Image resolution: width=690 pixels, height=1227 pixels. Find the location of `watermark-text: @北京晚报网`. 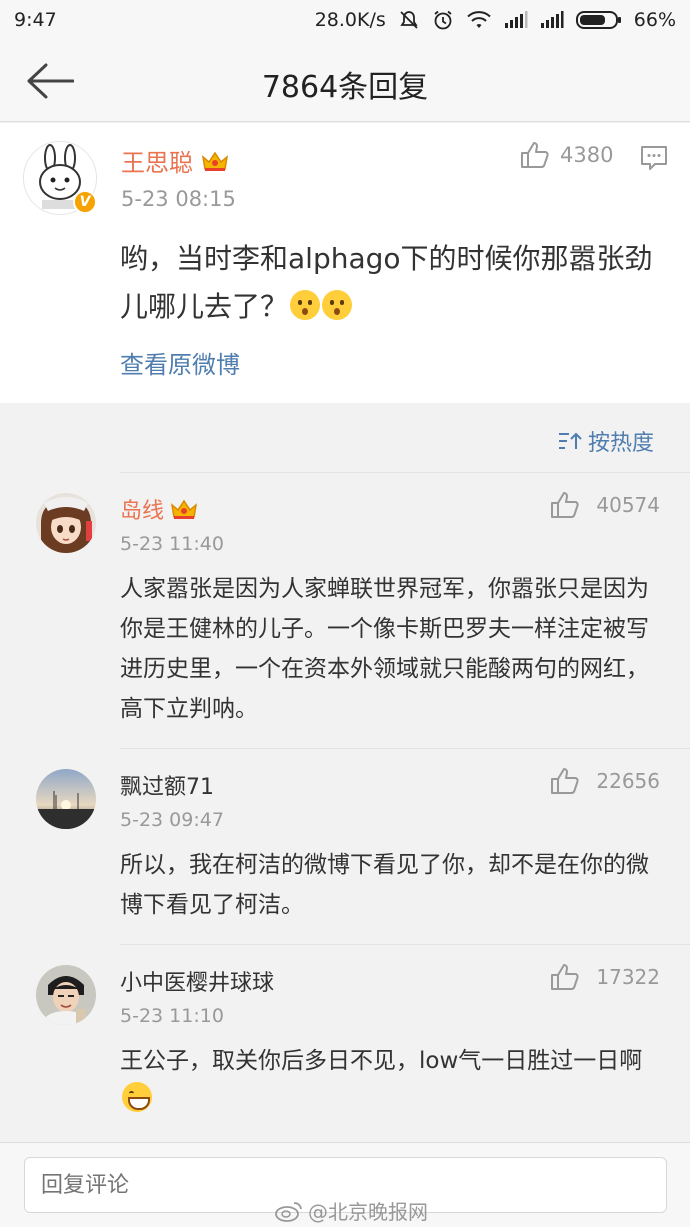

watermark-text: @北京晚报网 is located at coordinates (368, 1212).